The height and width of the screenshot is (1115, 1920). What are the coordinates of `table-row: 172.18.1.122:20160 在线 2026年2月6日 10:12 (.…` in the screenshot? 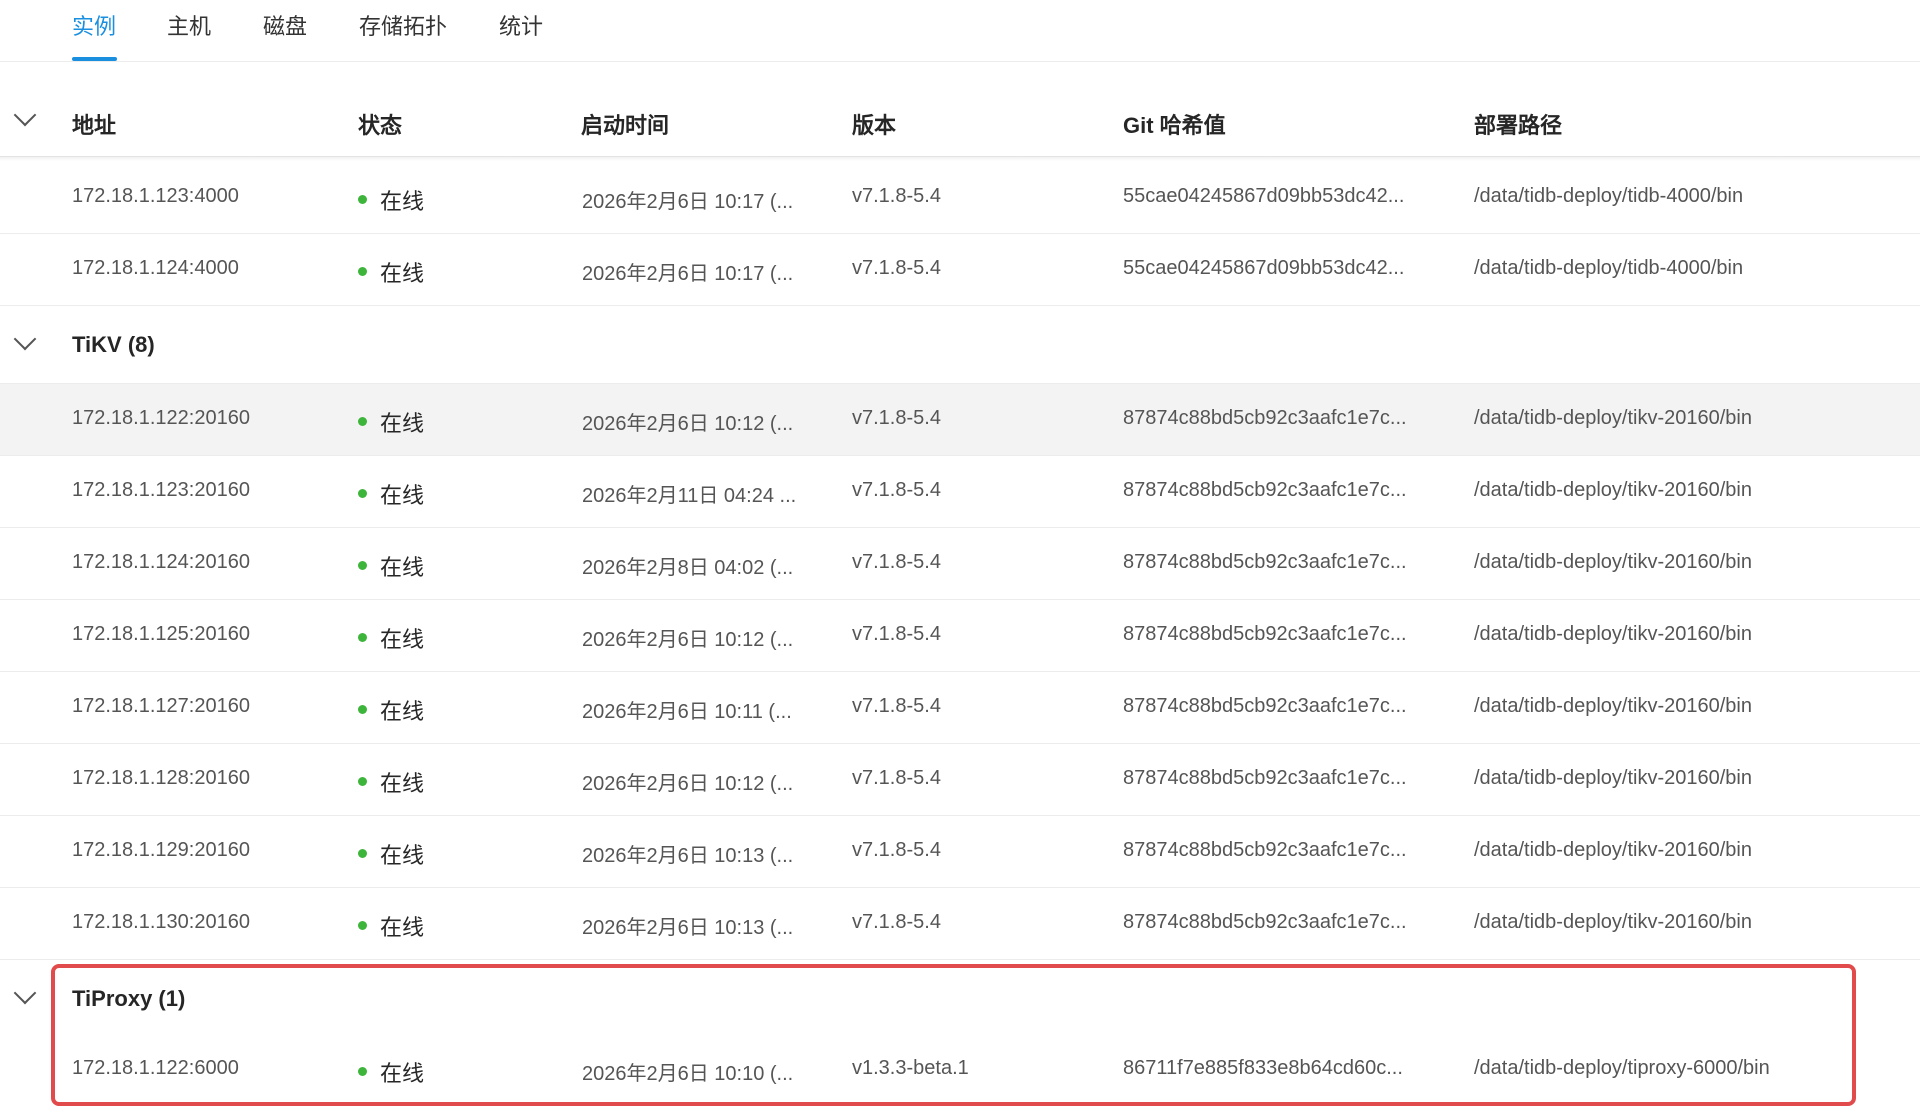 It's located at (960, 420).